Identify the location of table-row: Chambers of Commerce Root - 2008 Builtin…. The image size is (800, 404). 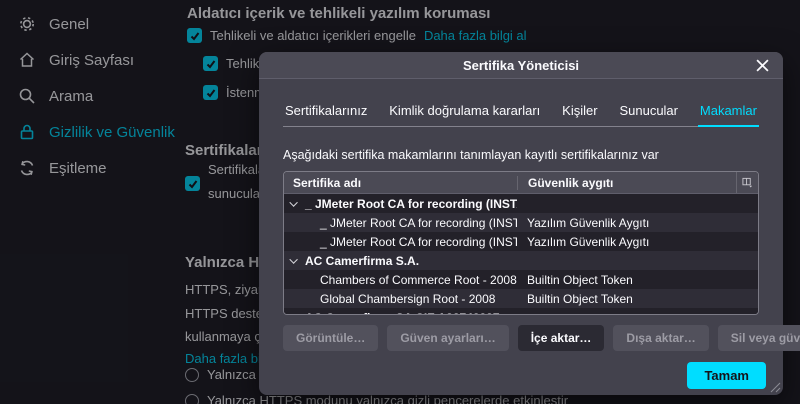
(521, 279).